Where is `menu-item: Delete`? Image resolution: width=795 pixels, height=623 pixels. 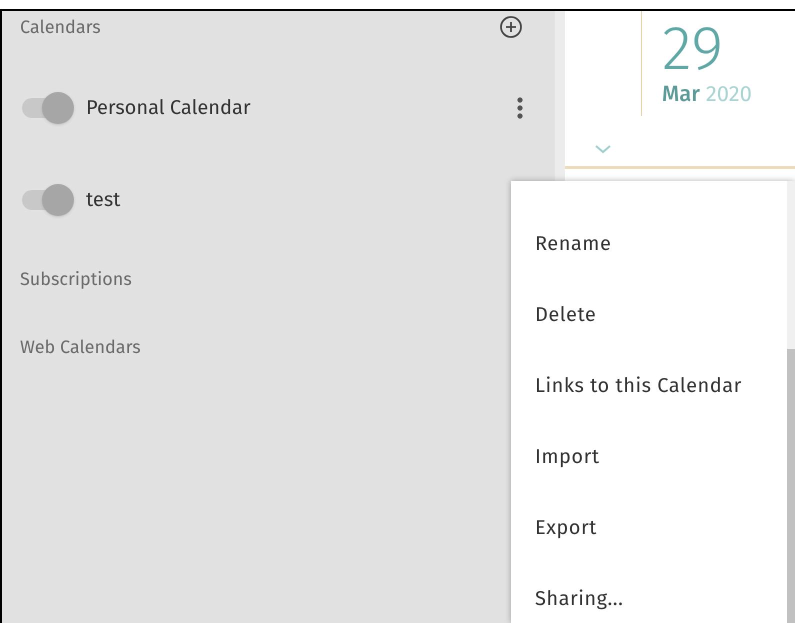 menu-item: Delete is located at coordinates (661, 315).